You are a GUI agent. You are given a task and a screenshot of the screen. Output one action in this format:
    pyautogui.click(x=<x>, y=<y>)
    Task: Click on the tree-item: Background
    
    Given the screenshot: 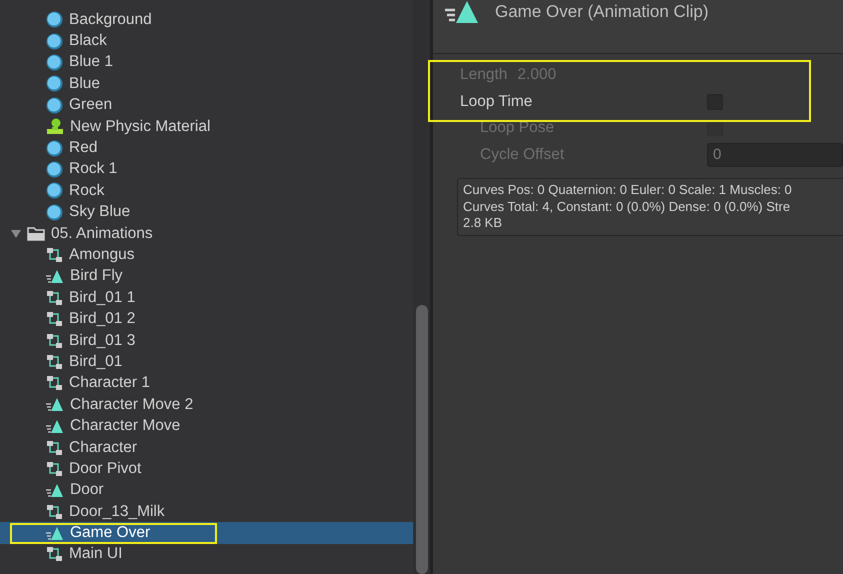 What is the action you would take?
    pyautogui.click(x=206, y=19)
    